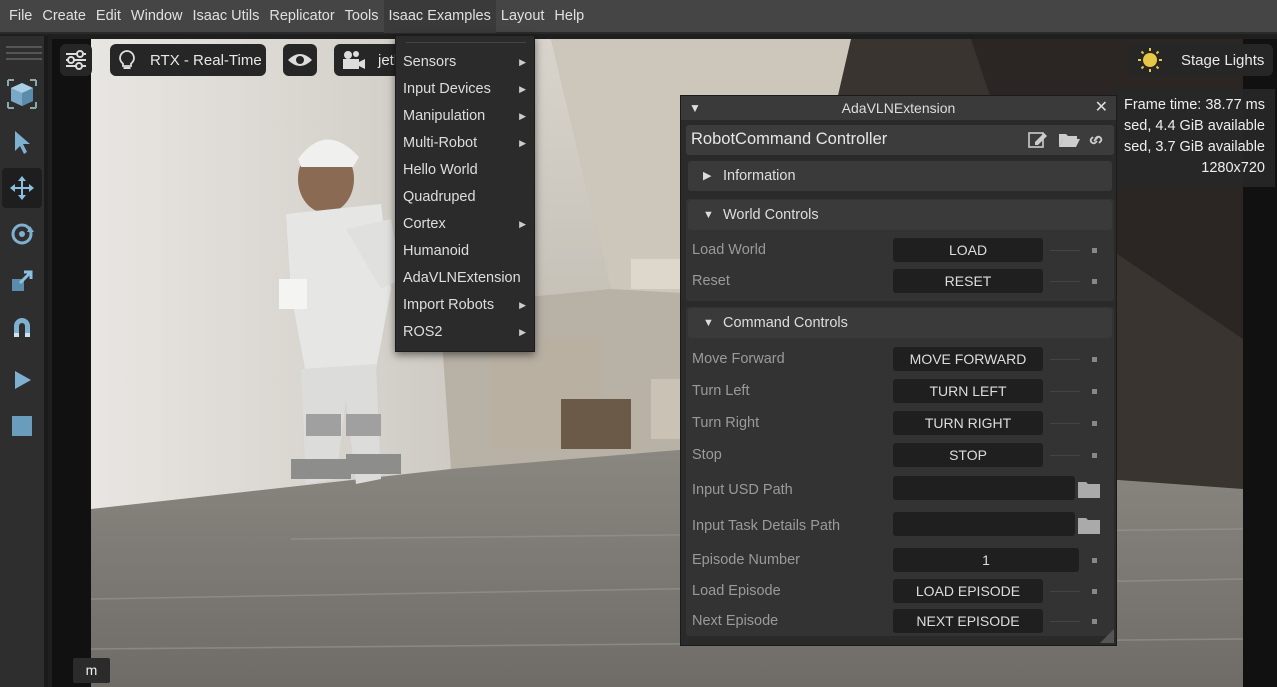  I want to click on menu-item-sensors: Sensors ▶, so click(465, 62).